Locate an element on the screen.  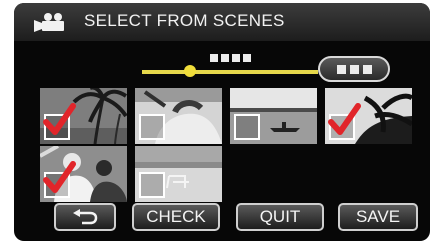
title-bar: SELECT FROM SCENES is located at coordinates (222, 22).